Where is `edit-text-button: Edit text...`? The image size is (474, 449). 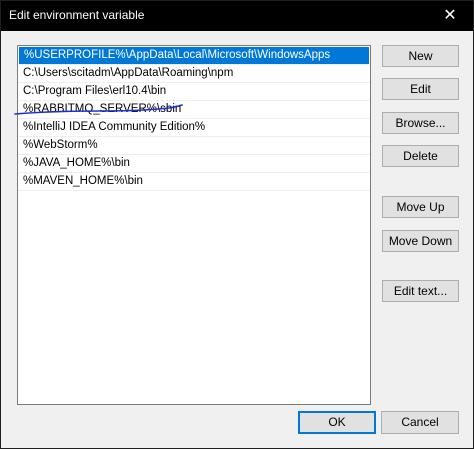
edit-text-button: Edit text... is located at coordinates (420, 291).